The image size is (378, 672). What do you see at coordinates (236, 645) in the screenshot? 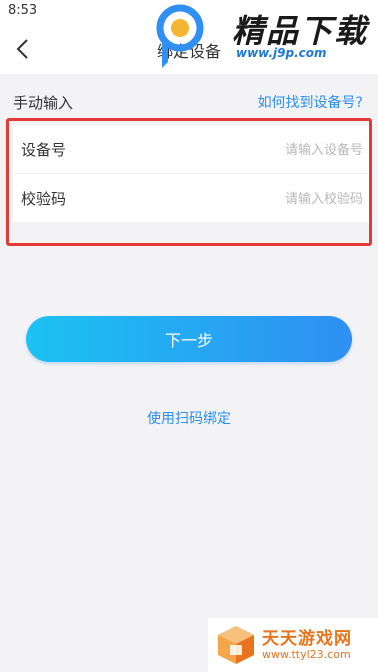
I see `cube-logo-icon` at bounding box center [236, 645].